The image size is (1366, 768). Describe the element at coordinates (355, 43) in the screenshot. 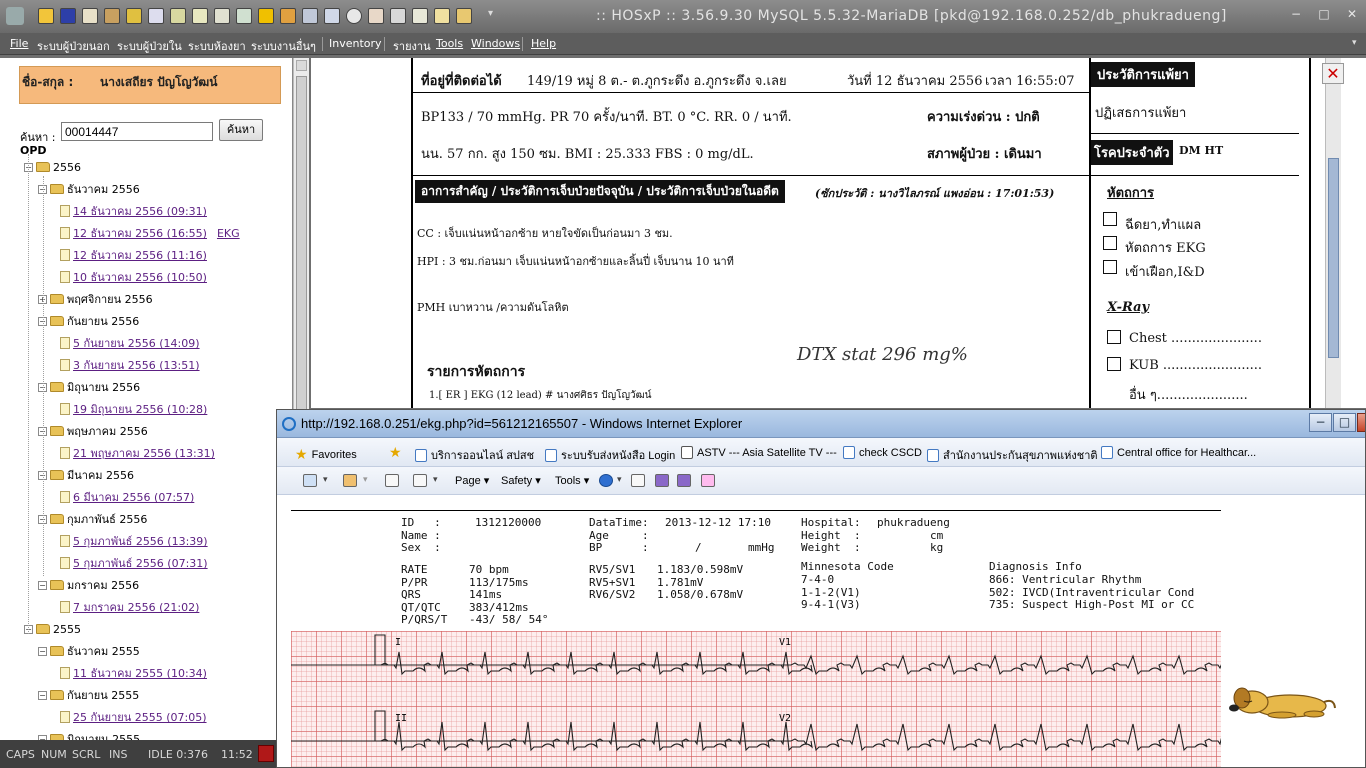

I see `menu-inventory: Inventory` at that location.